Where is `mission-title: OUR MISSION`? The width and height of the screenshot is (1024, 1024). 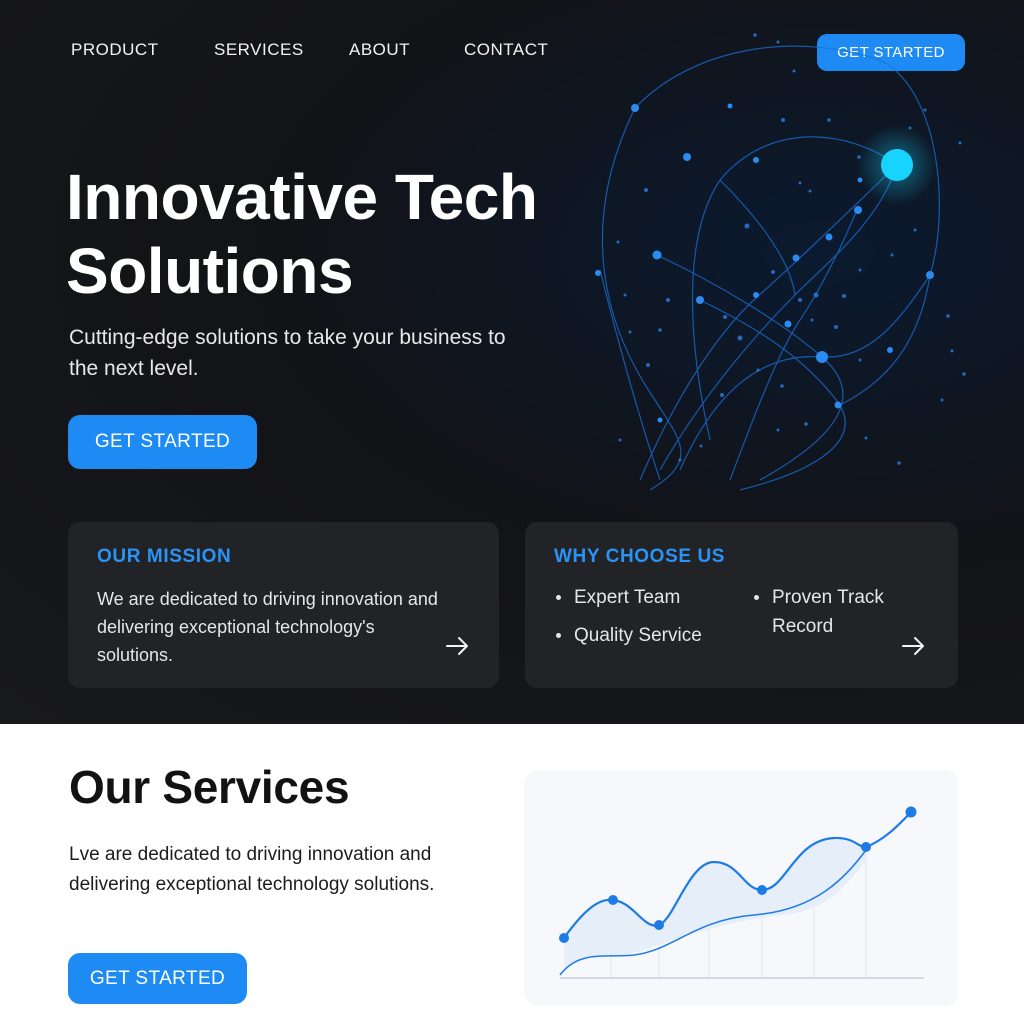
mission-title: OUR MISSION is located at coordinates (164, 556).